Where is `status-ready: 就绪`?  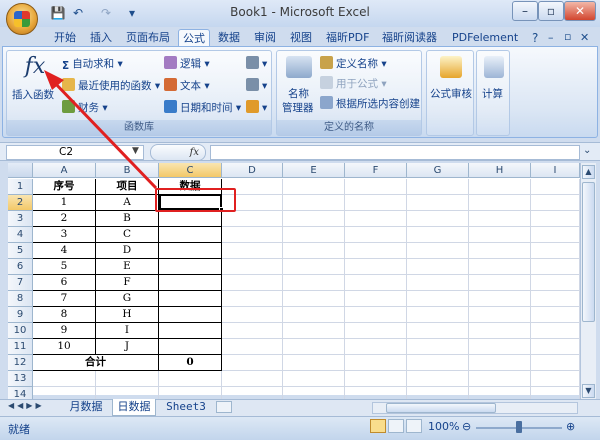 status-ready: 就绪 is located at coordinates (19, 429).